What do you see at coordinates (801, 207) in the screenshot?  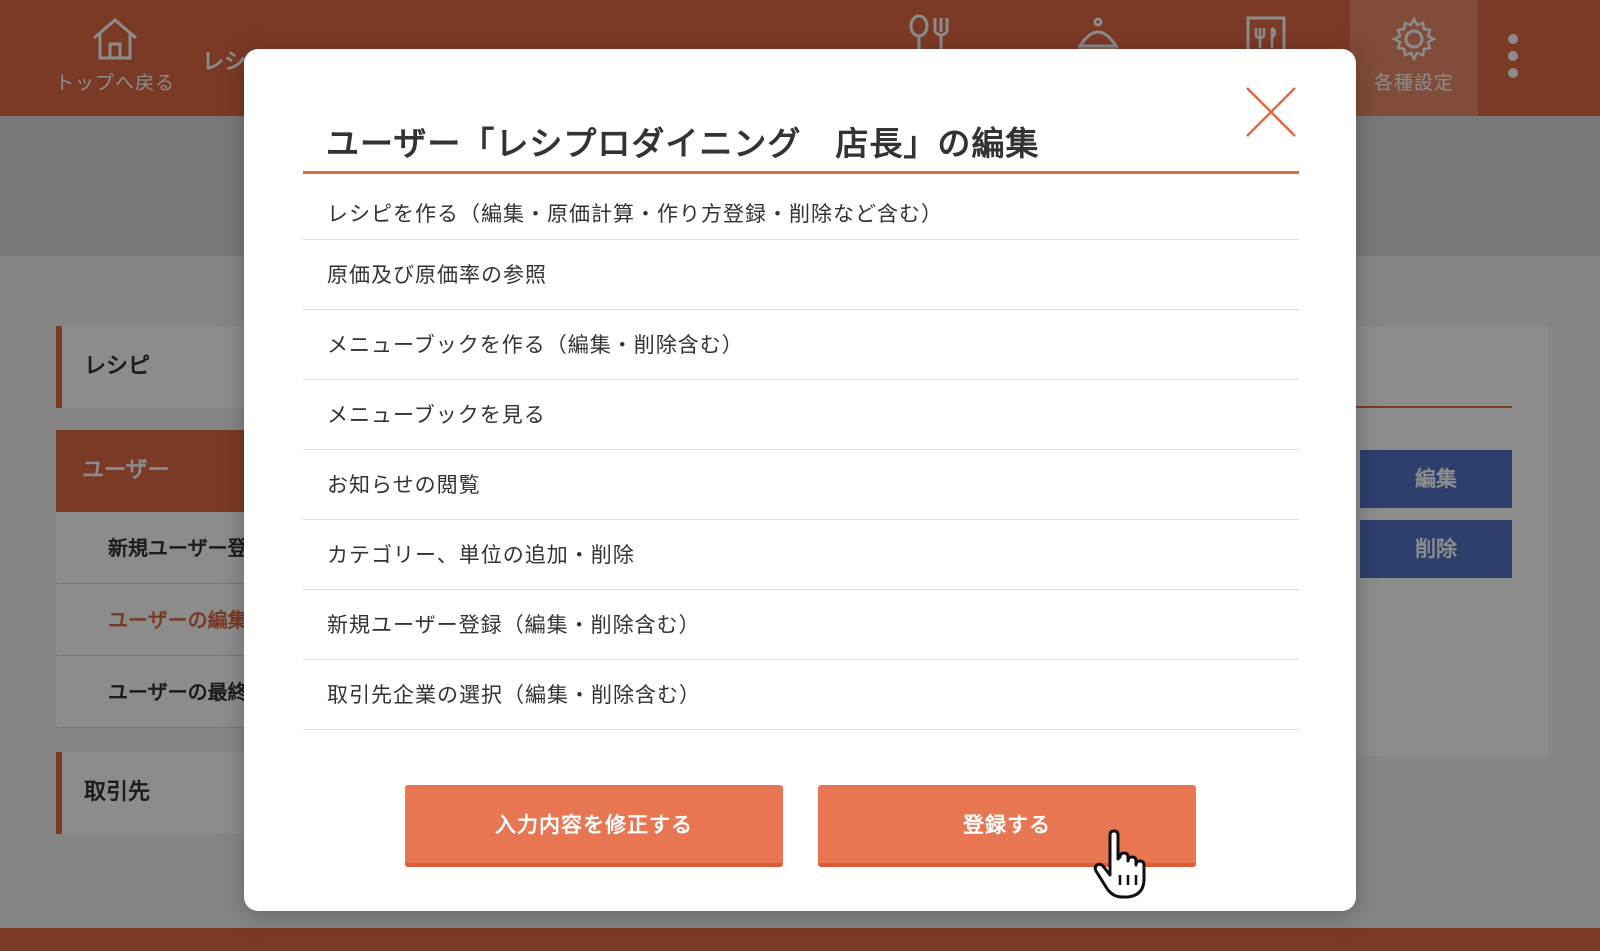 I see `permission-item: レシピを作る（編集・原価計算・作り方登録・削除など含む）` at bounding box center [801, 207].